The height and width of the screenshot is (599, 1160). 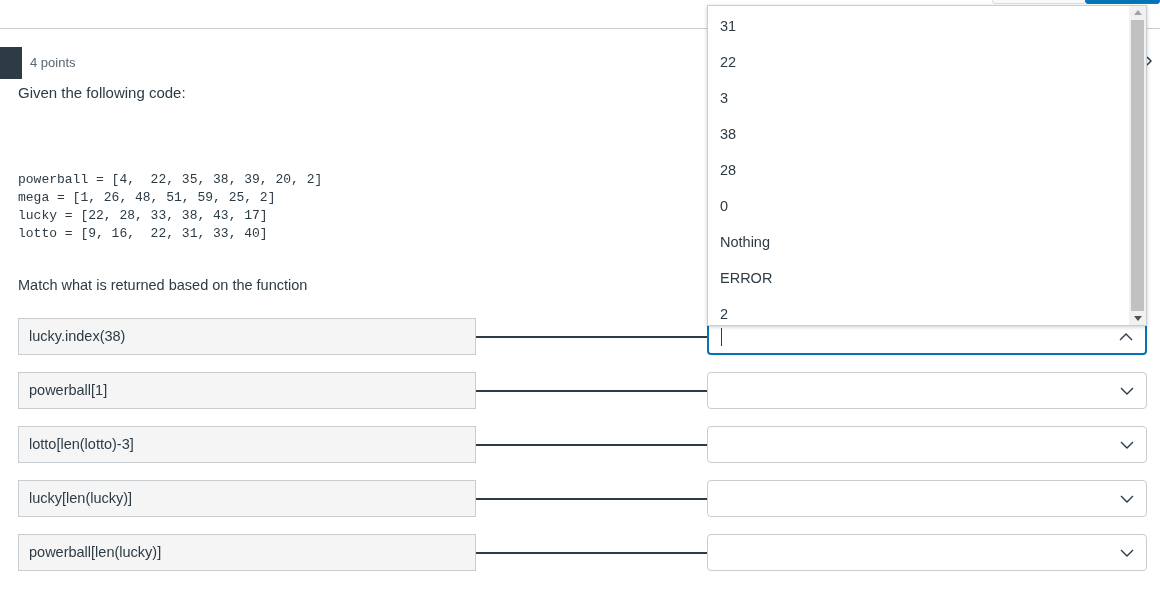 I want to click on dropdown-option: 3, so click(x=918, y=98).